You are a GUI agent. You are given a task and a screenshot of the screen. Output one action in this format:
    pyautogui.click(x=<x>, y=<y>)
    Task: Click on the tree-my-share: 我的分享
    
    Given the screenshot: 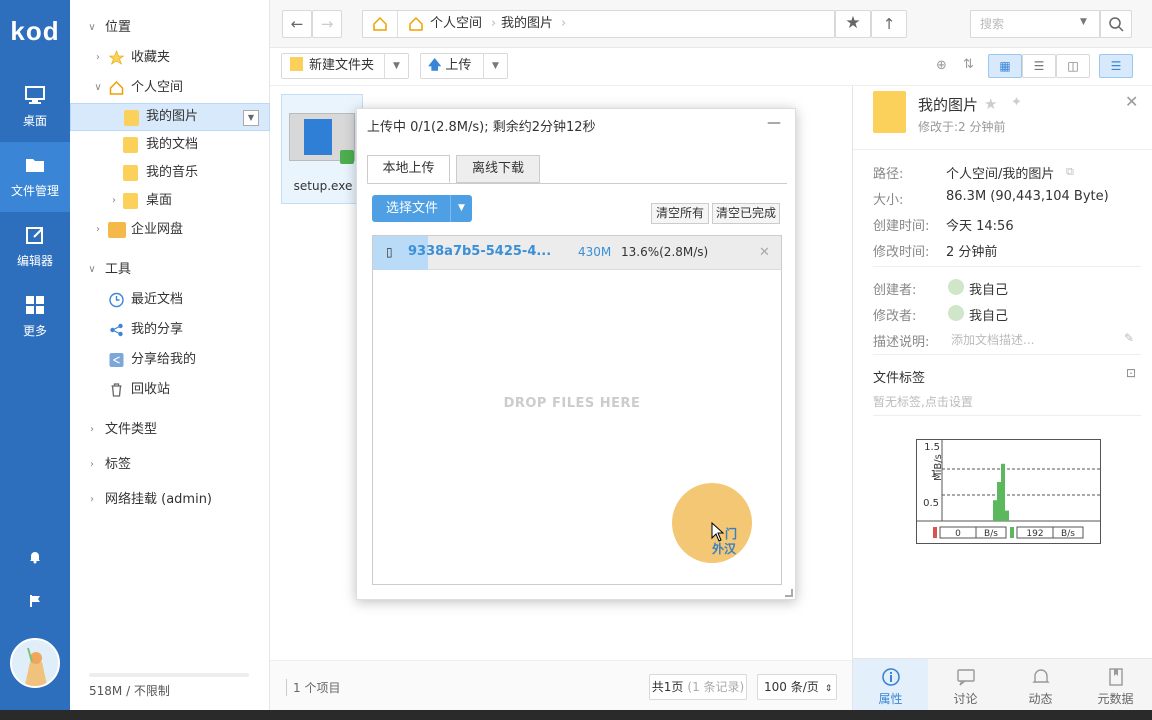 What is the action you would take?
    pyautogui.click(x=170, y=330)
    